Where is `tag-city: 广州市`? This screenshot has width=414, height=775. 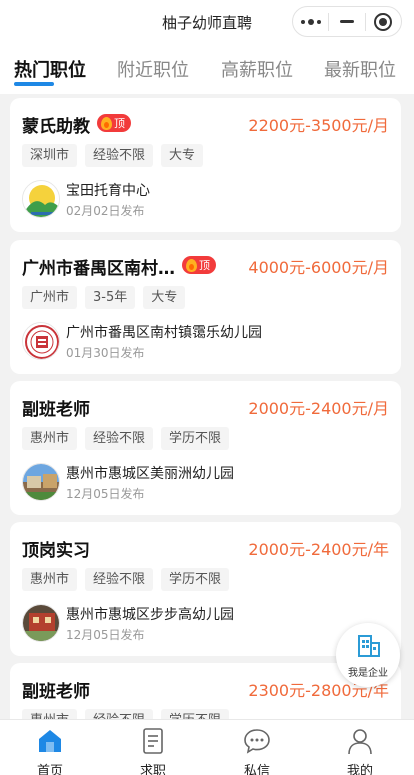 tag-city: 广州市 is located at coordinates (50, 297).